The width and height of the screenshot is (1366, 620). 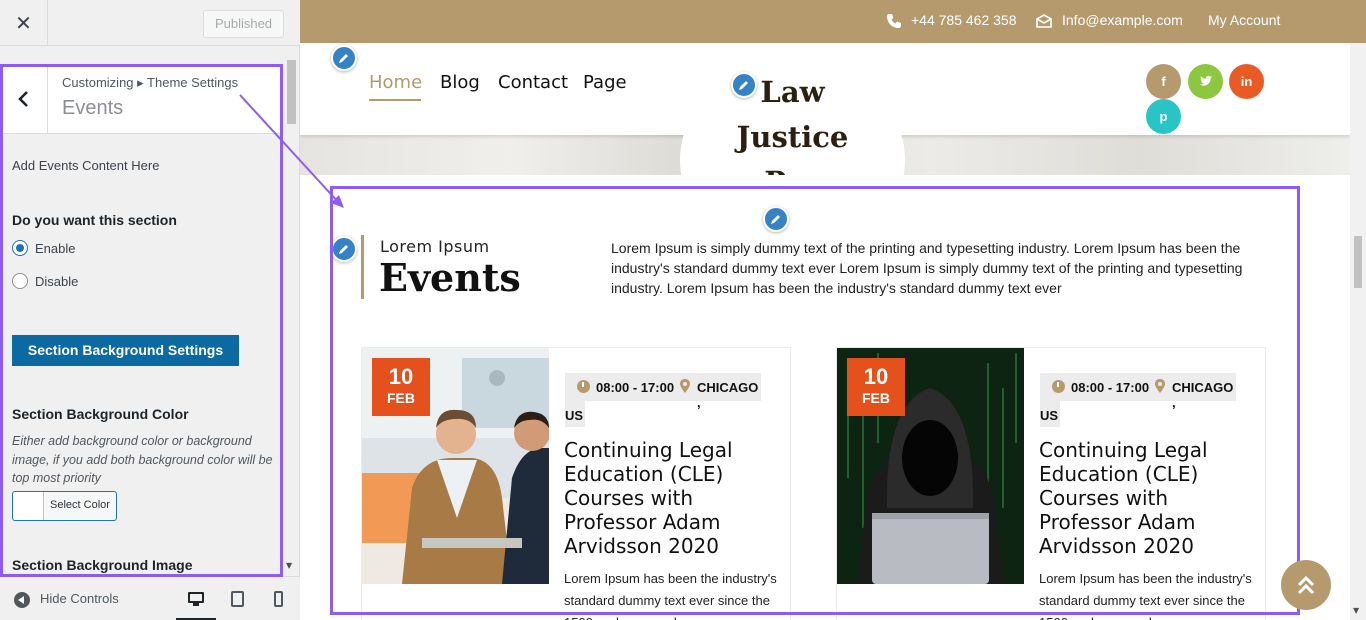 What do you see at coordinates (1358, 331) in the screenshot?
I see `preview-scrollbar` at bounding box center [1358, 331].